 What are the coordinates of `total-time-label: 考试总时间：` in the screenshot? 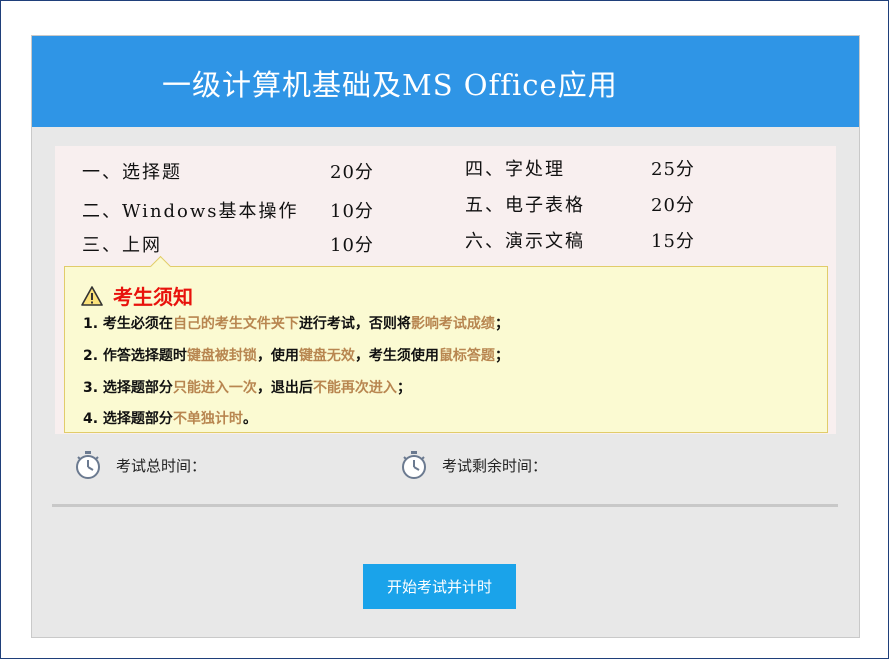 It's located at (161, 465).